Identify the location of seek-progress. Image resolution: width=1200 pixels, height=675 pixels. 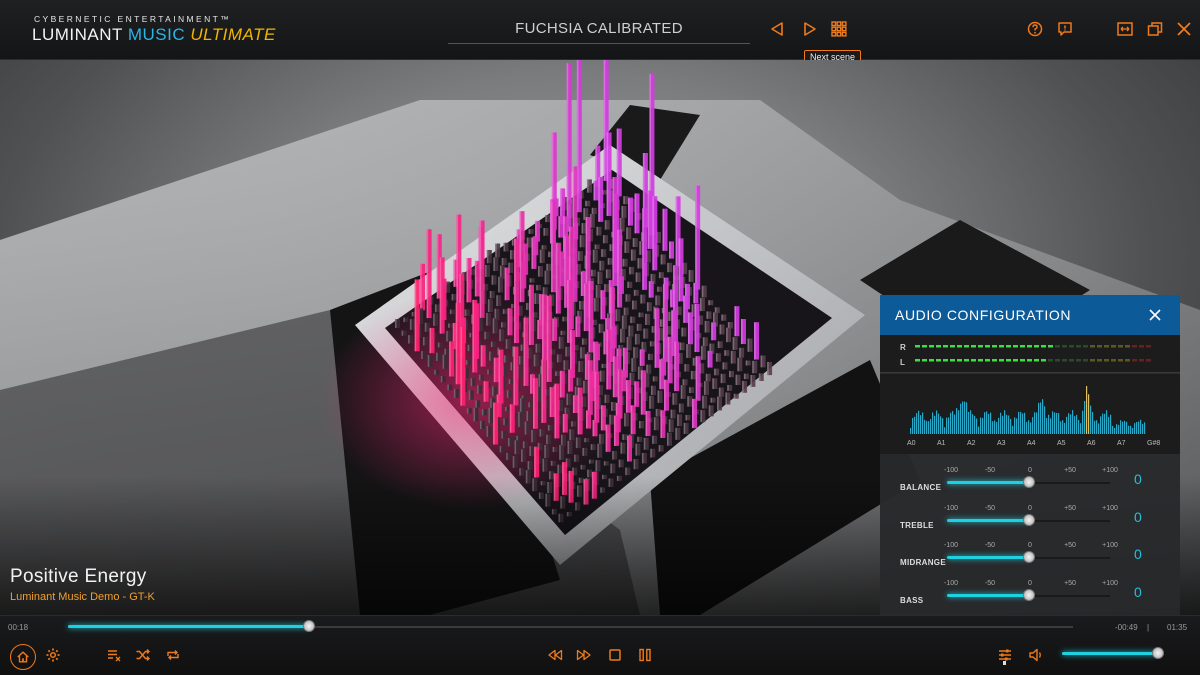
(189, 626).